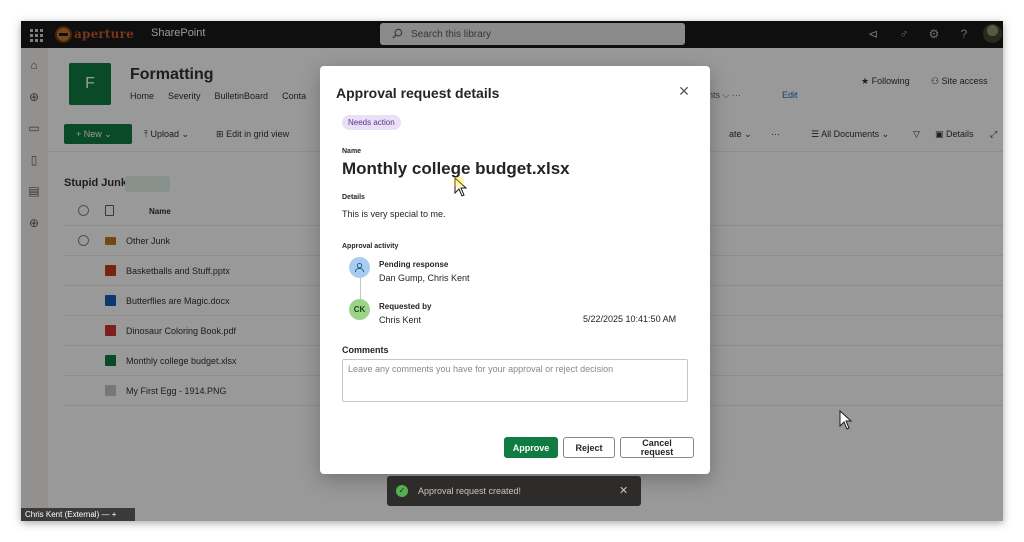 This screenshot has width=1024, height=542. I want to click on pending-response-title: Pending response, so click(414, 264).